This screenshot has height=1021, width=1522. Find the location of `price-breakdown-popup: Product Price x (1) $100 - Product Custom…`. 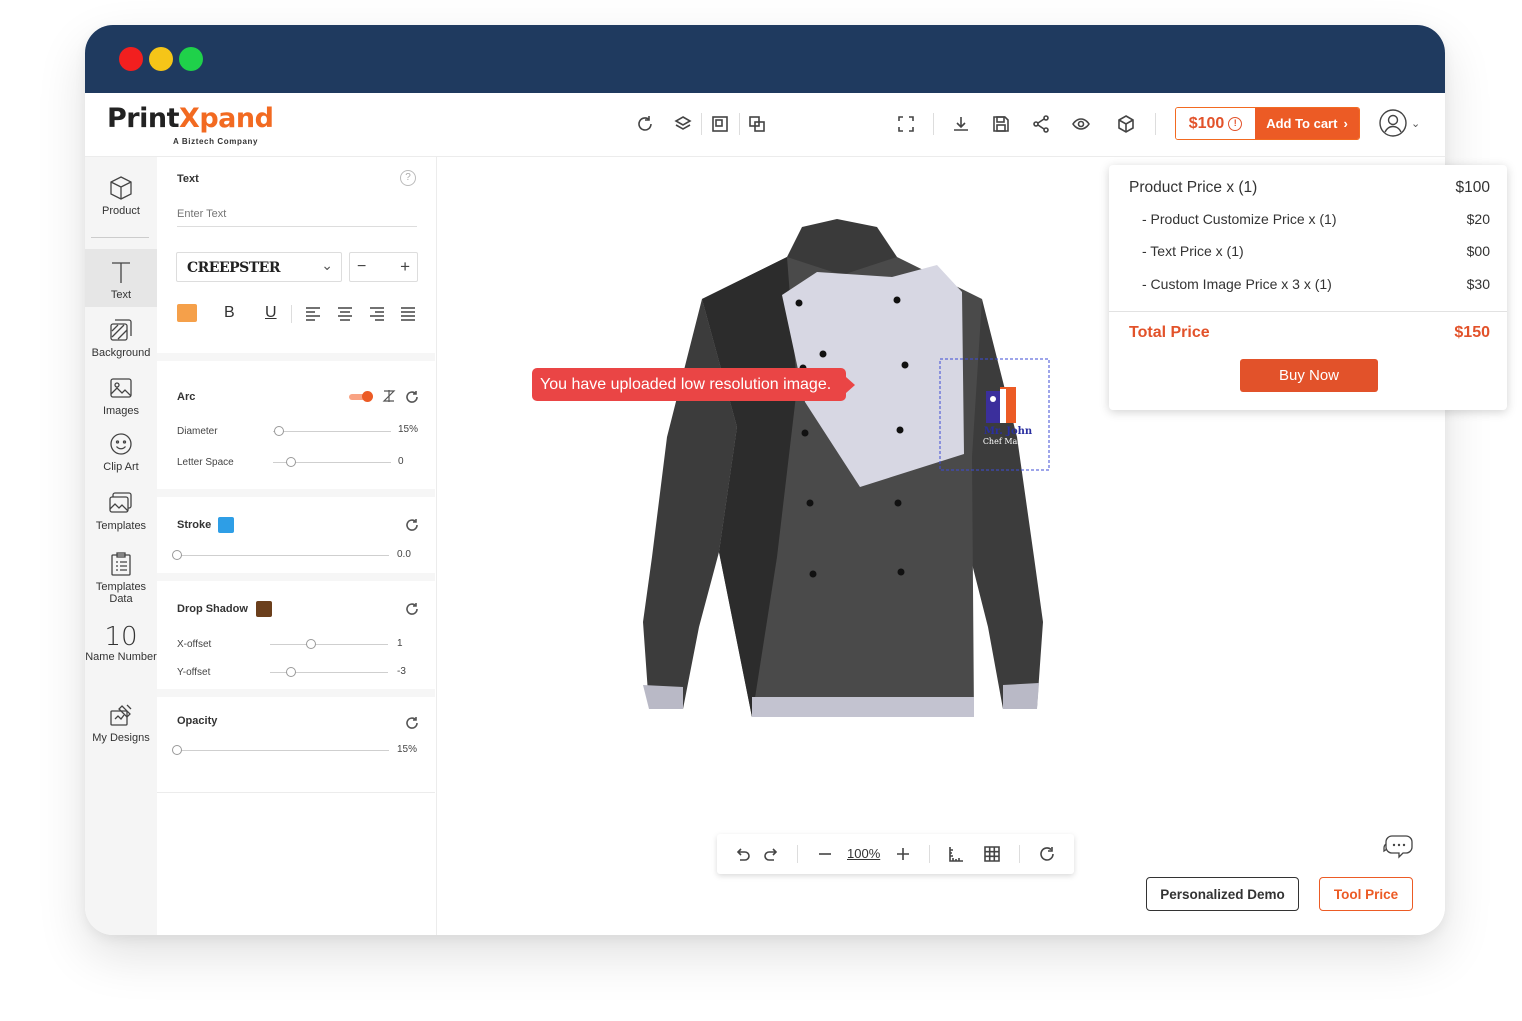

price-breakdown-popup: Product Price x (1) $100 - Product Custom… is located at coordinates (1308, 287).